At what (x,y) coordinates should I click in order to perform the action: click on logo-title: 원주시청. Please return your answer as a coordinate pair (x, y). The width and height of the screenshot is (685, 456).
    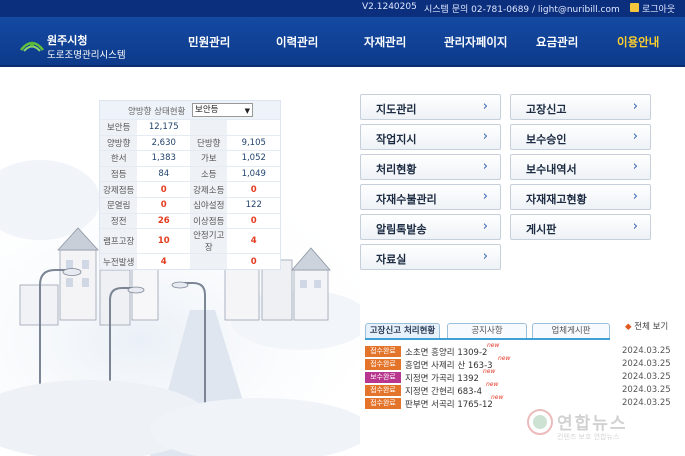
    Looking at the image, I should click on (67, 40).